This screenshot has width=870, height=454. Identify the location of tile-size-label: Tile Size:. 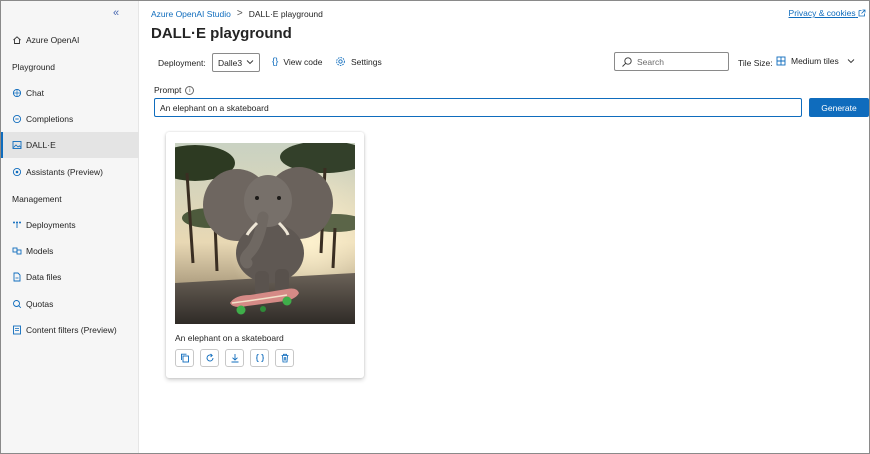
(755, 63).